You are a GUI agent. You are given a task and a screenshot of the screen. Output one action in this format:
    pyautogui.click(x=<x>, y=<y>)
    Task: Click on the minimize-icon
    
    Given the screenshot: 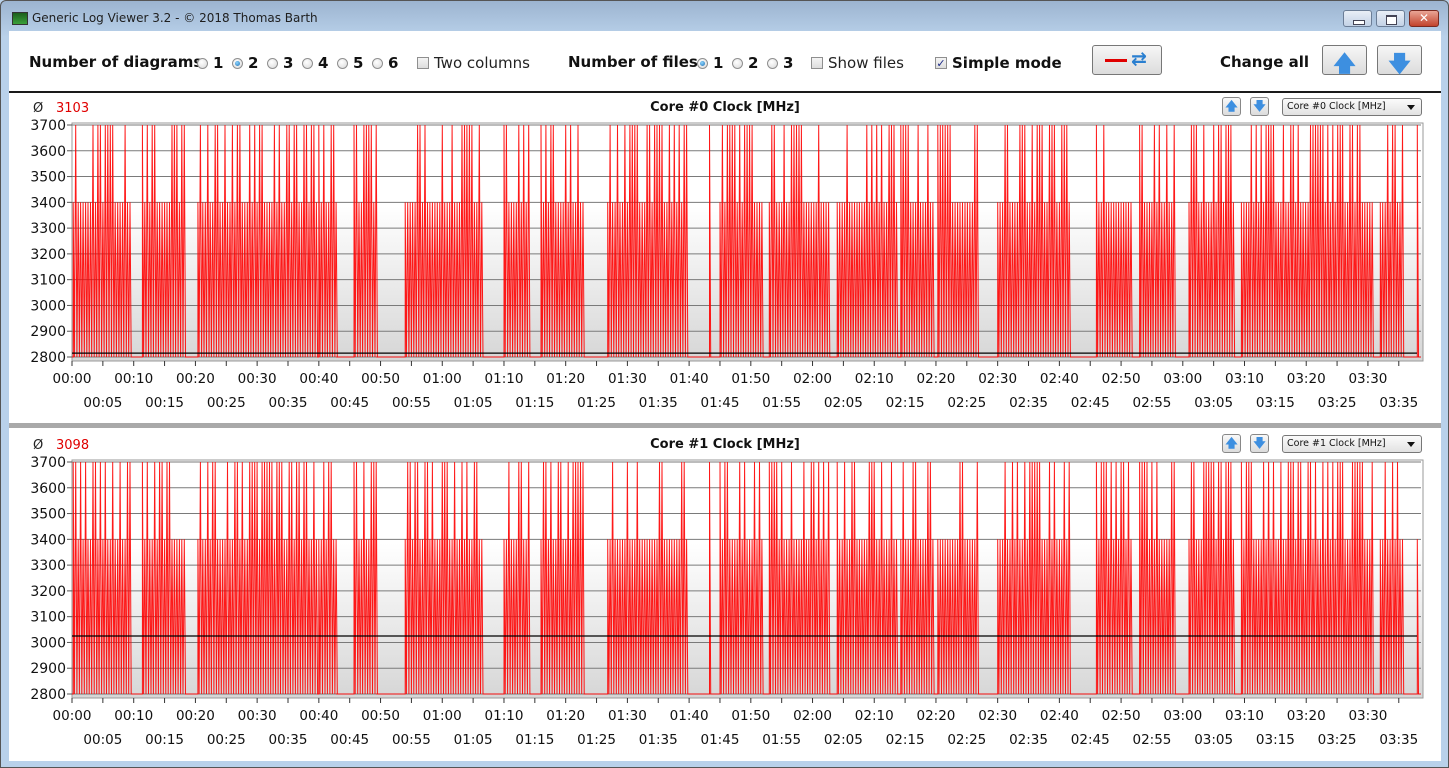 What is the action you would take?
    pyautogui.click(x=1359, y=22)
    